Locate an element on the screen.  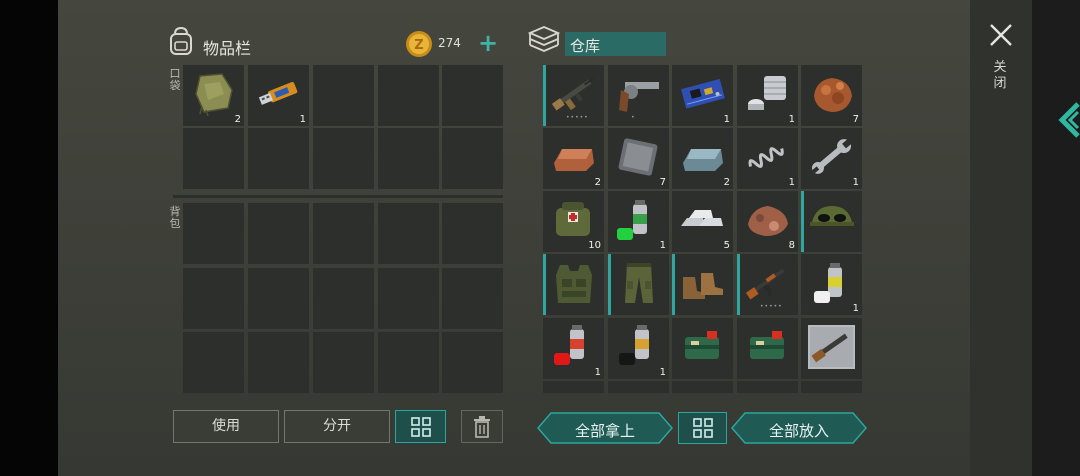
warehouse-title: 仓库 is located at coordinates (585, 46).